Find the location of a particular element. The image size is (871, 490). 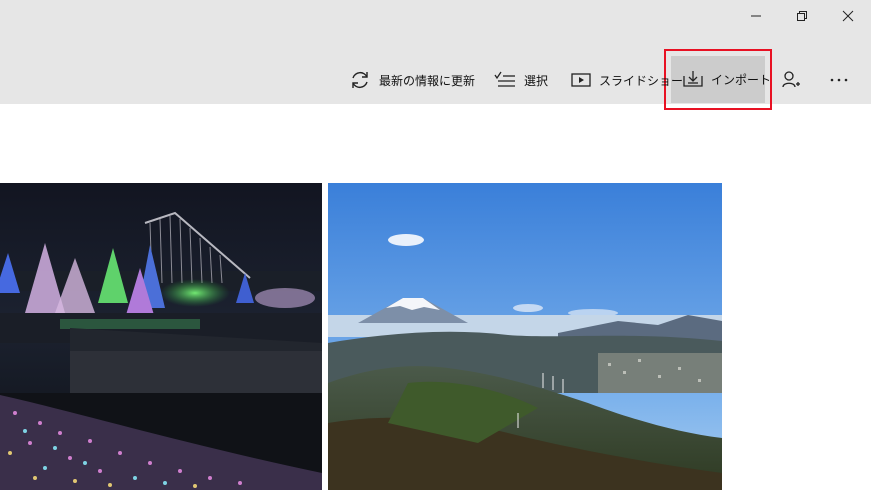

close-button is located at coordinates (848, 16).